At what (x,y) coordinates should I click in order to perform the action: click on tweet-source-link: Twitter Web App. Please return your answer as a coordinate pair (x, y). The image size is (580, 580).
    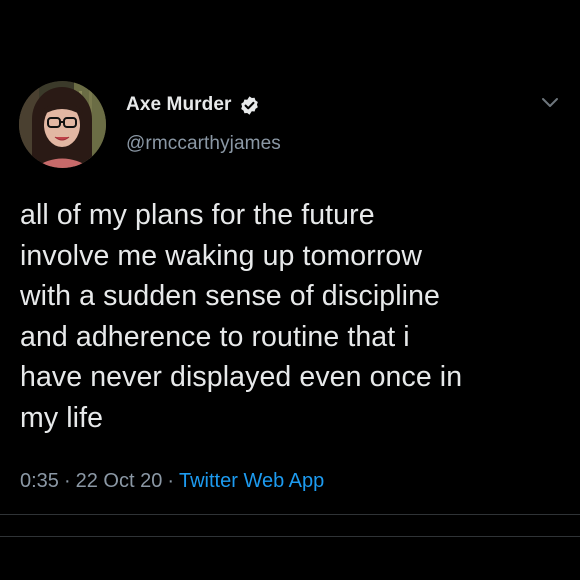
    Looking at the image, I should click on (251, 481).